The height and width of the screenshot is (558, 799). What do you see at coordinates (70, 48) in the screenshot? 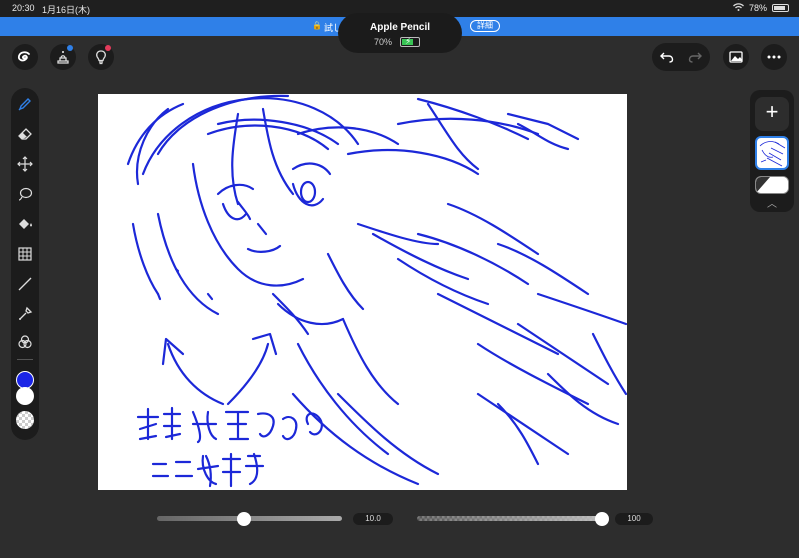
I see `stamp-badge` at bounding box center [70, 48].